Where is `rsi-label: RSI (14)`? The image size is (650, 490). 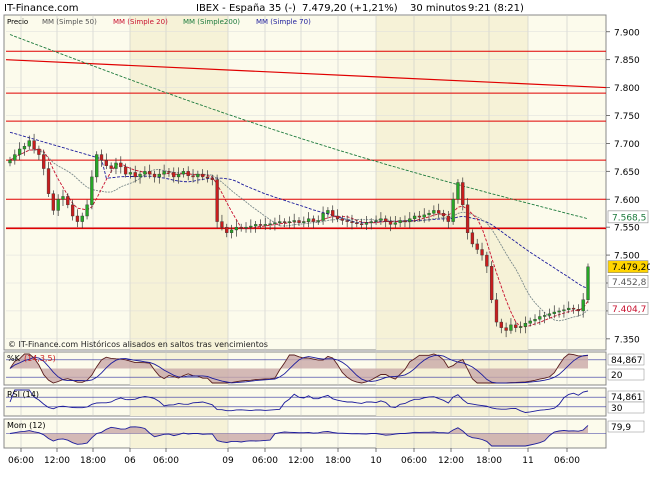
rsi-label: RSI (14) is located at coordinates (23, 394).